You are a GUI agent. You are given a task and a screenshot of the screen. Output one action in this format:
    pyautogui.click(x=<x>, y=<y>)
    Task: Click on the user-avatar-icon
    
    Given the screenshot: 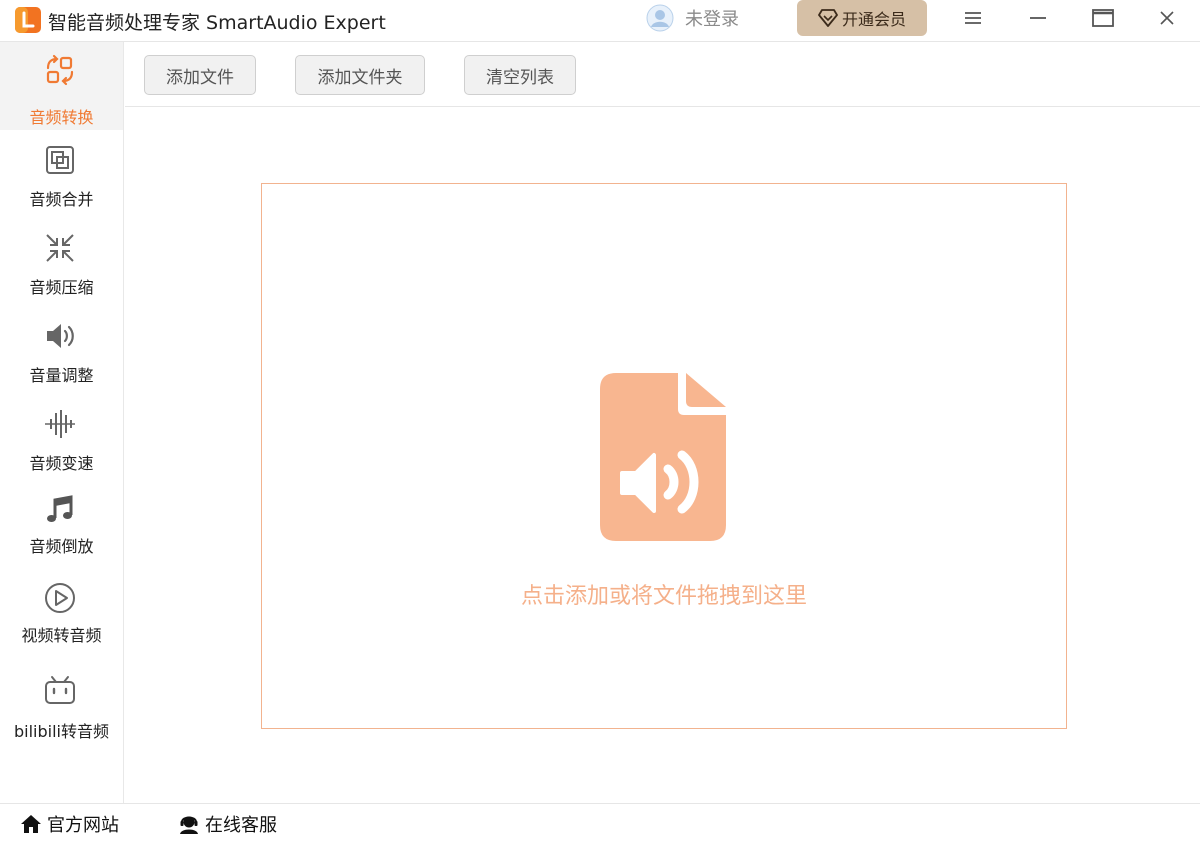 What is the action you would take?
    pyautogui.click(x=660, y=18)
    